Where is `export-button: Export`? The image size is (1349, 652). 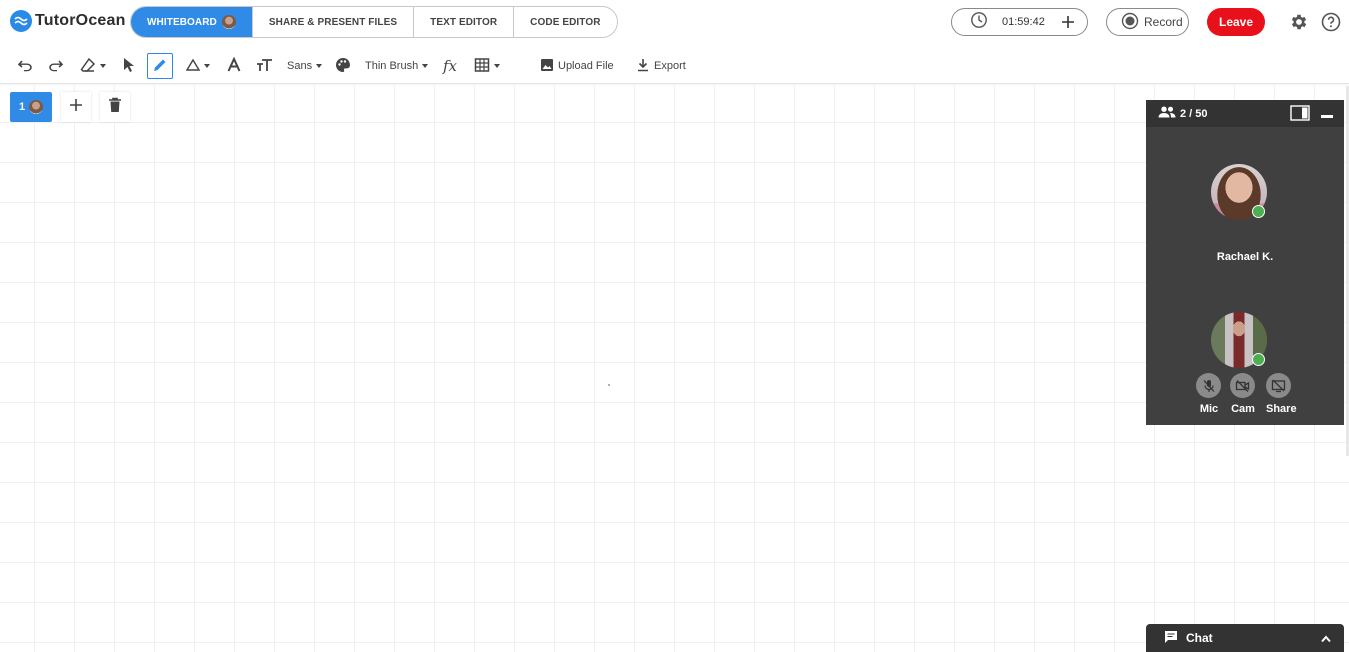 export-button: Export is located at coordinates (661, 66).